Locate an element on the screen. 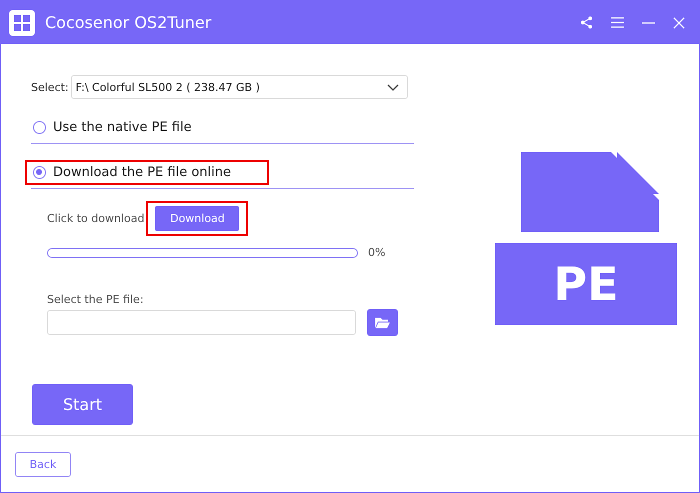  window-title: Cocosenor OS2Tuner is located at coordinates (128, 22).